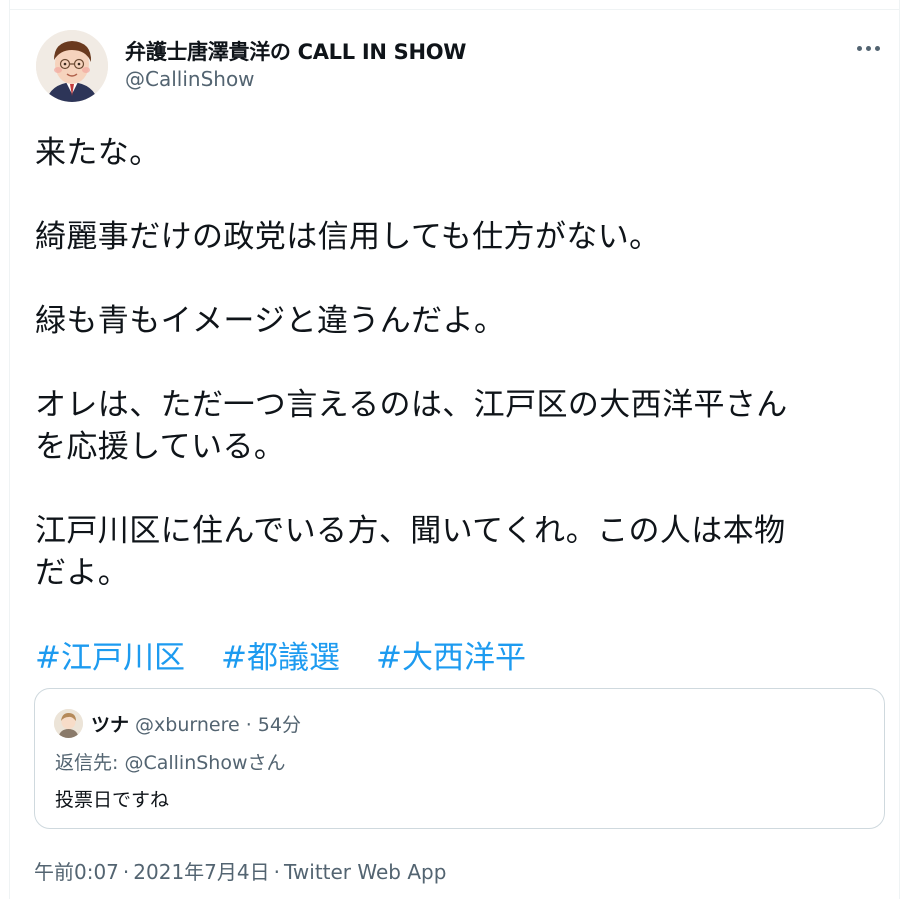 The width and height of the screenshot is (909, 899). What do you see at coordinates (76, 872) in the screenshot?
I see `tweet-time-link: 午前0:07` at bounding box center [76, 872].